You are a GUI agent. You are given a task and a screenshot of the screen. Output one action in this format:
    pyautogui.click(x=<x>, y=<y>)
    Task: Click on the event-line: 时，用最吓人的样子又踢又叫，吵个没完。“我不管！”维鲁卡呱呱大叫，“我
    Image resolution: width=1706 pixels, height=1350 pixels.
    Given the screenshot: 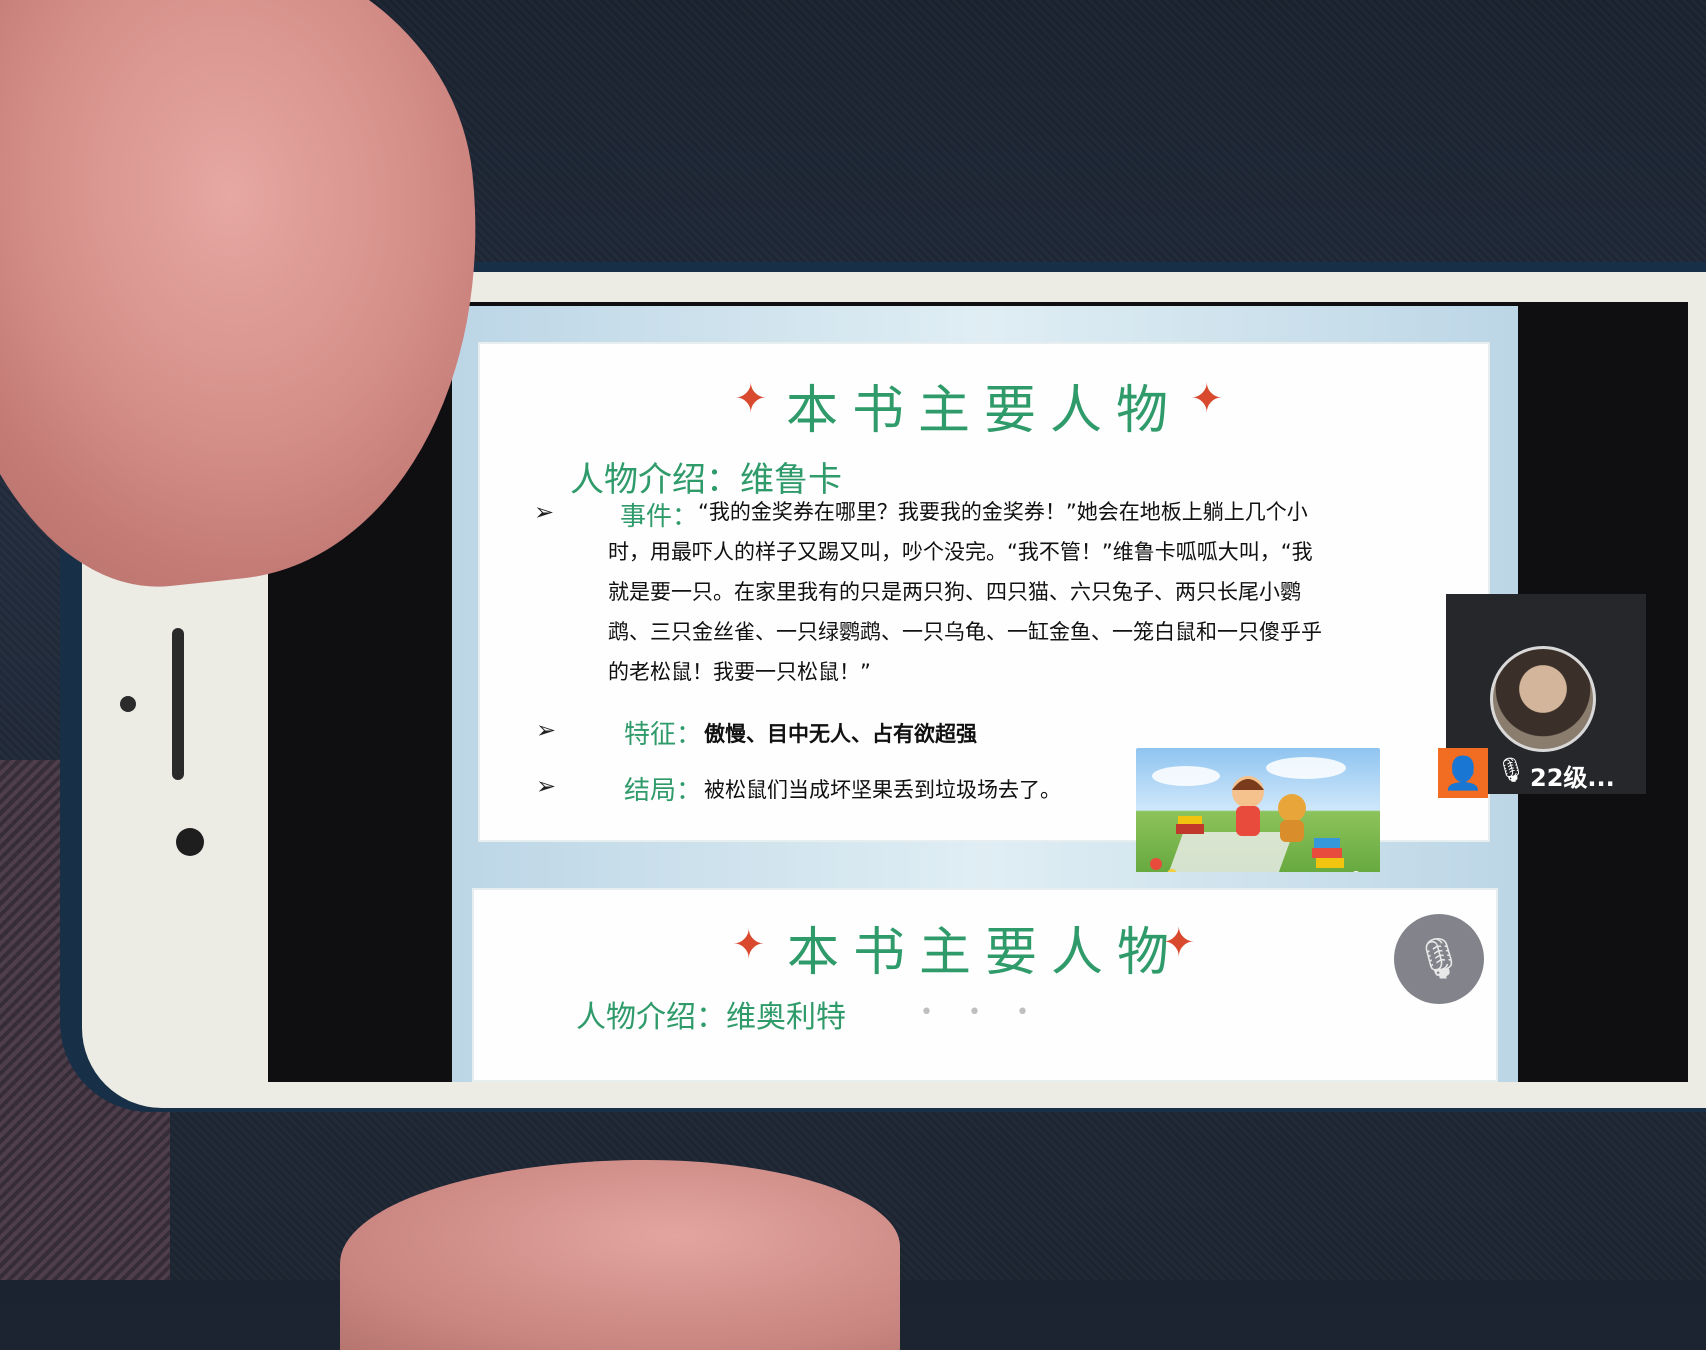 What is the action you would take?
    pyautogui.click(x=960, y=552)
    